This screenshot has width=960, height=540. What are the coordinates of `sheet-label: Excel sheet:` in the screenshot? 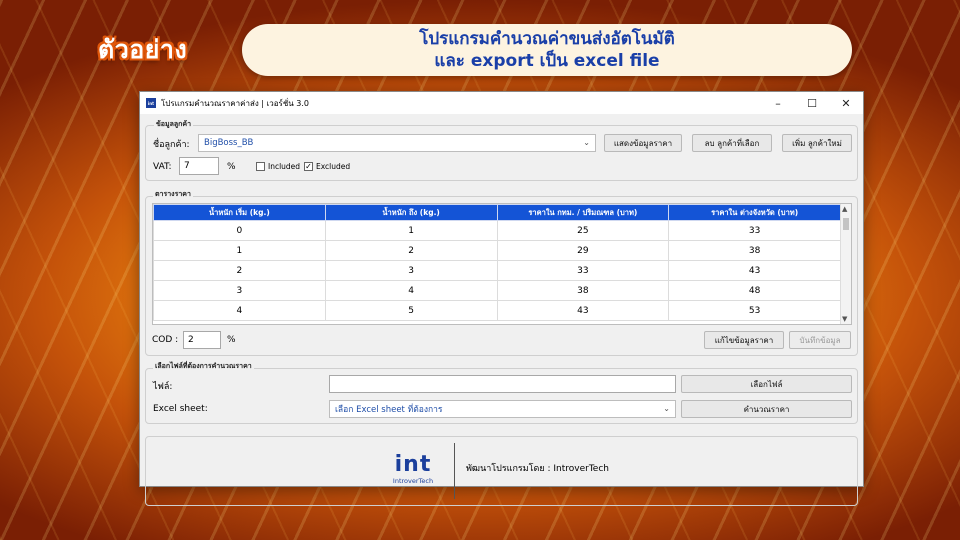 It's located at (180, 409).